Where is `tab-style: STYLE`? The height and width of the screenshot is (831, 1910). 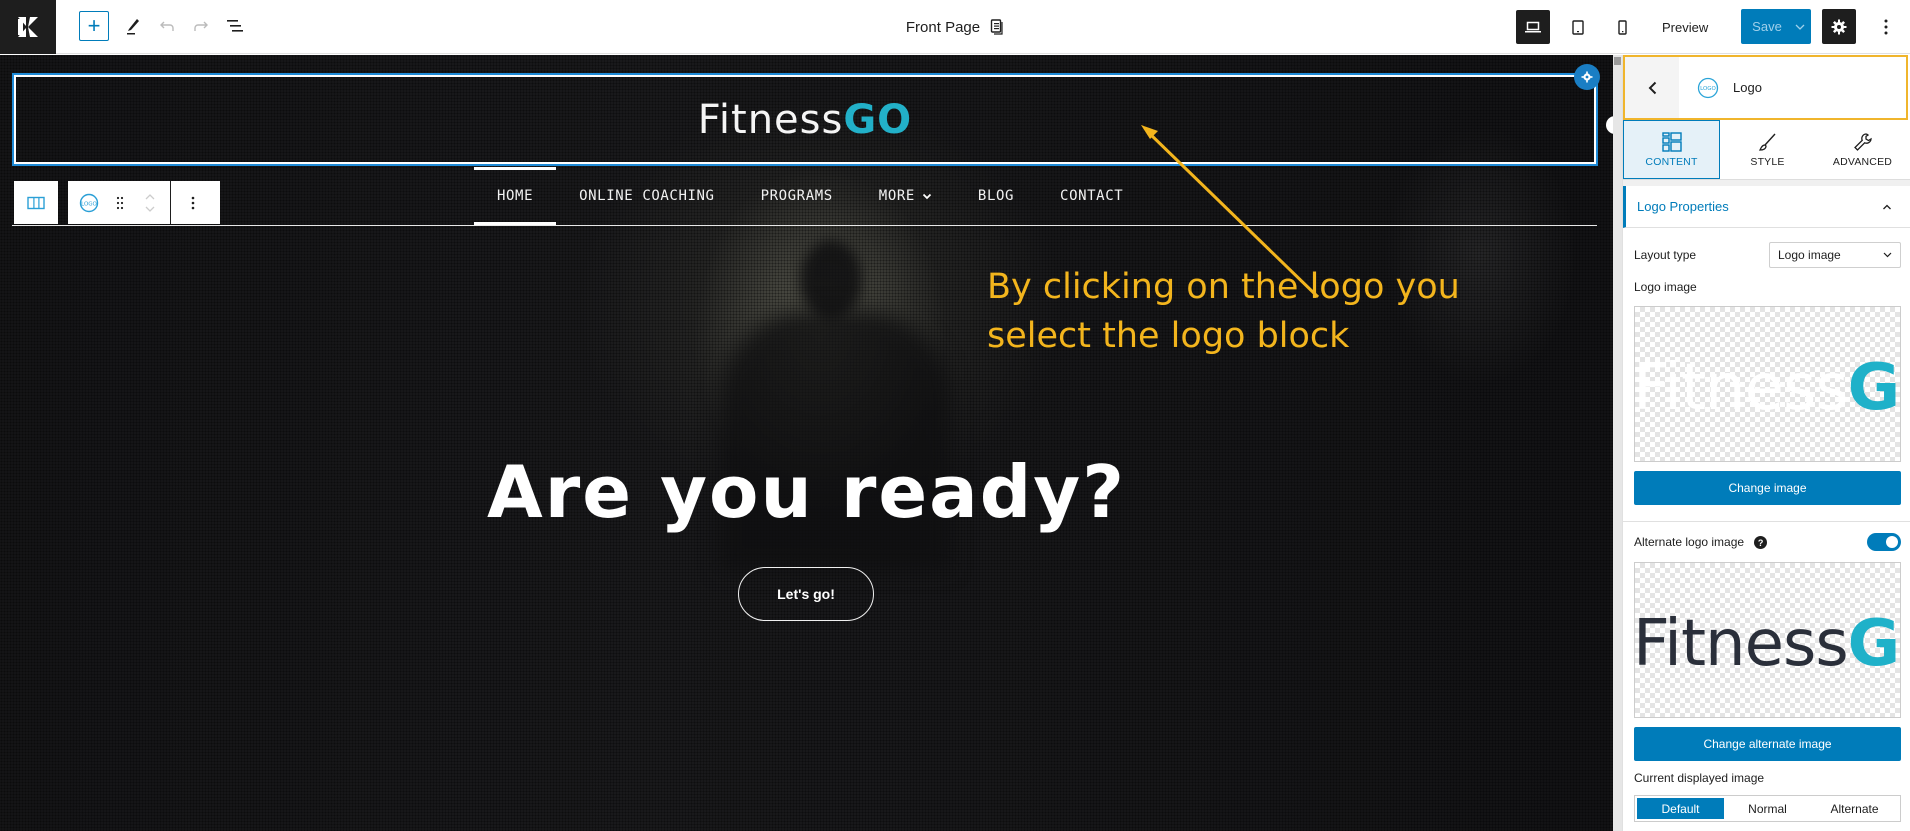 tab-style: STYLE is located at coordinates (1767, 149).